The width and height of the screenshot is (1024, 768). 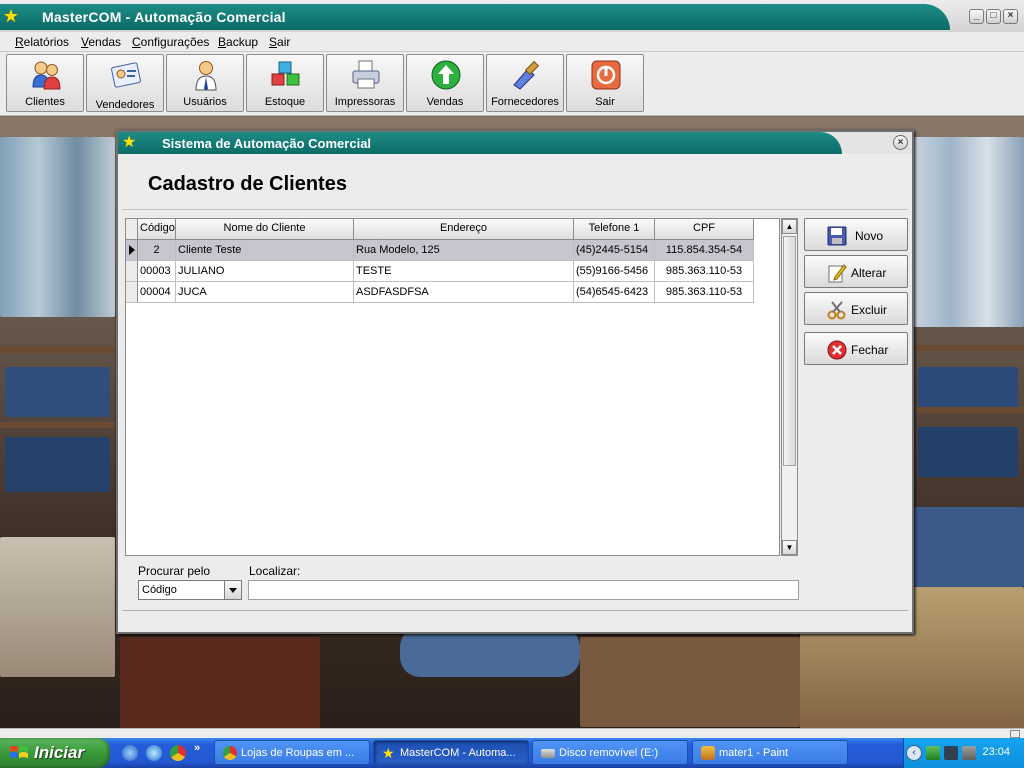 I want to click on tray-volume-icon, so click(x=969, y=753).